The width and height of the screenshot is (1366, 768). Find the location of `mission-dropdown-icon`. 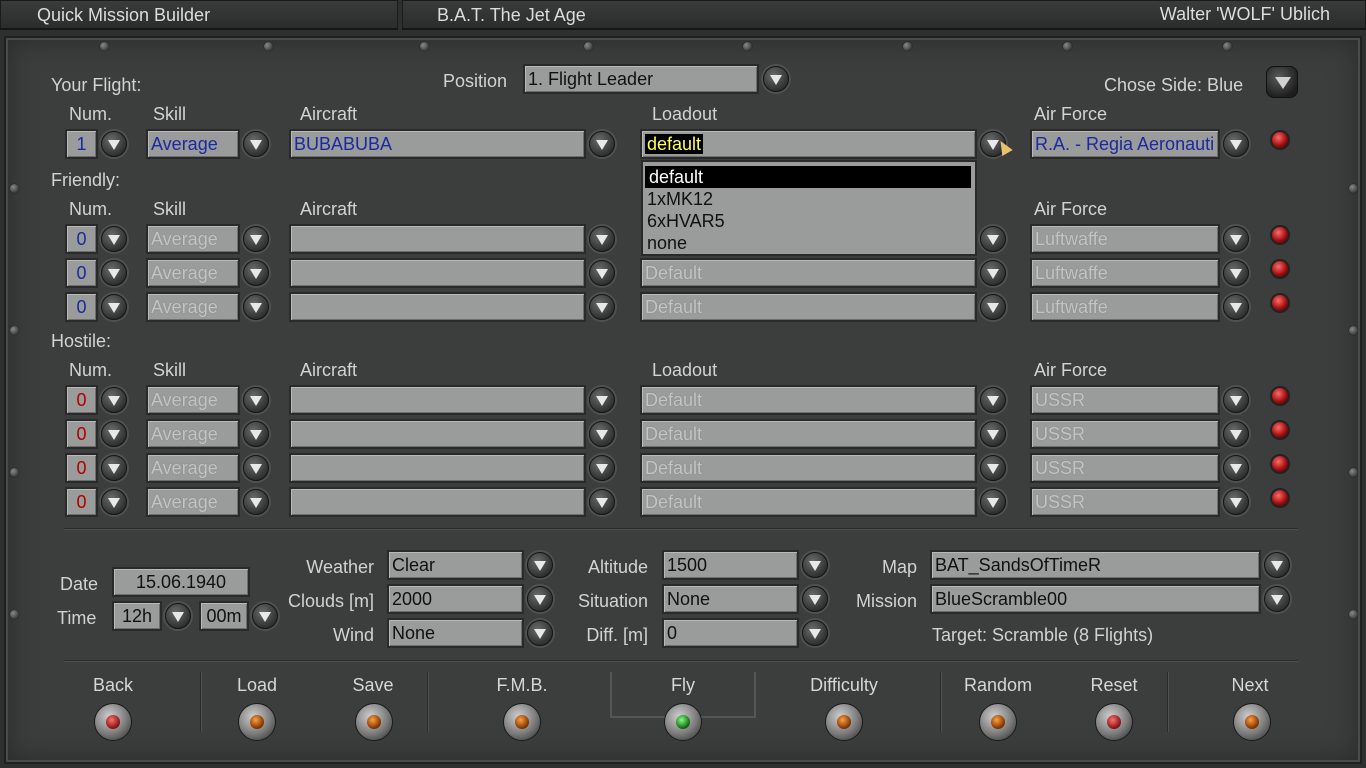

mission-dropdown-icon is located at coordinates (1277, 599).